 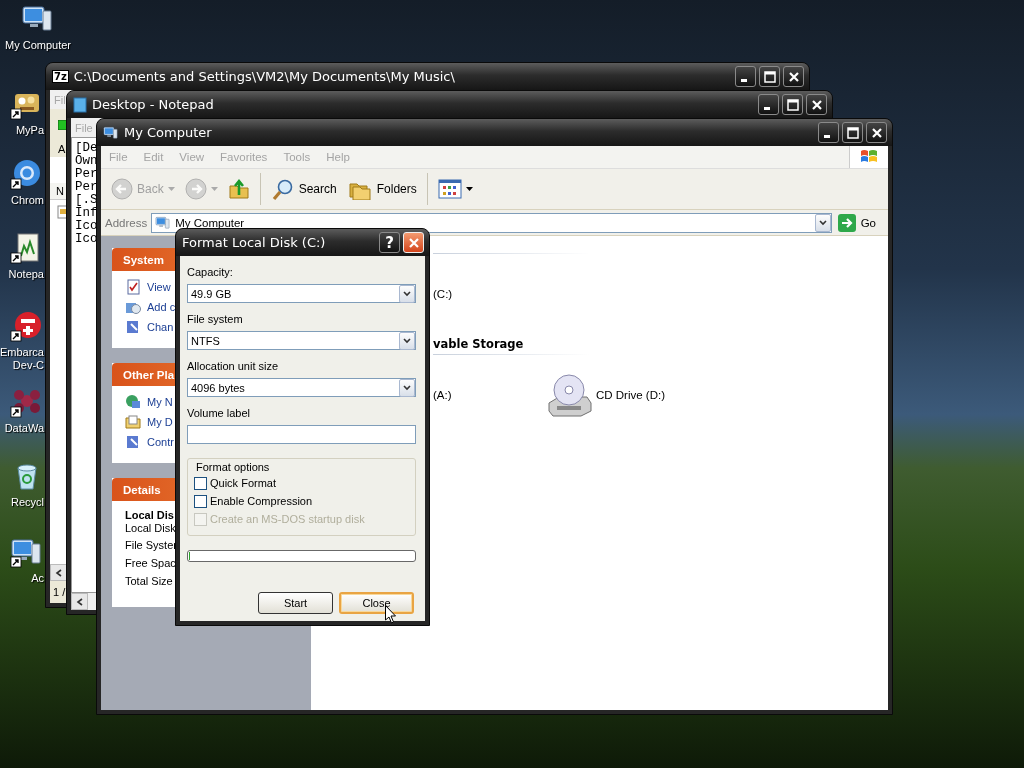 I want to click on window-title: Desktop - Notepad, so click(x=153, y=104).